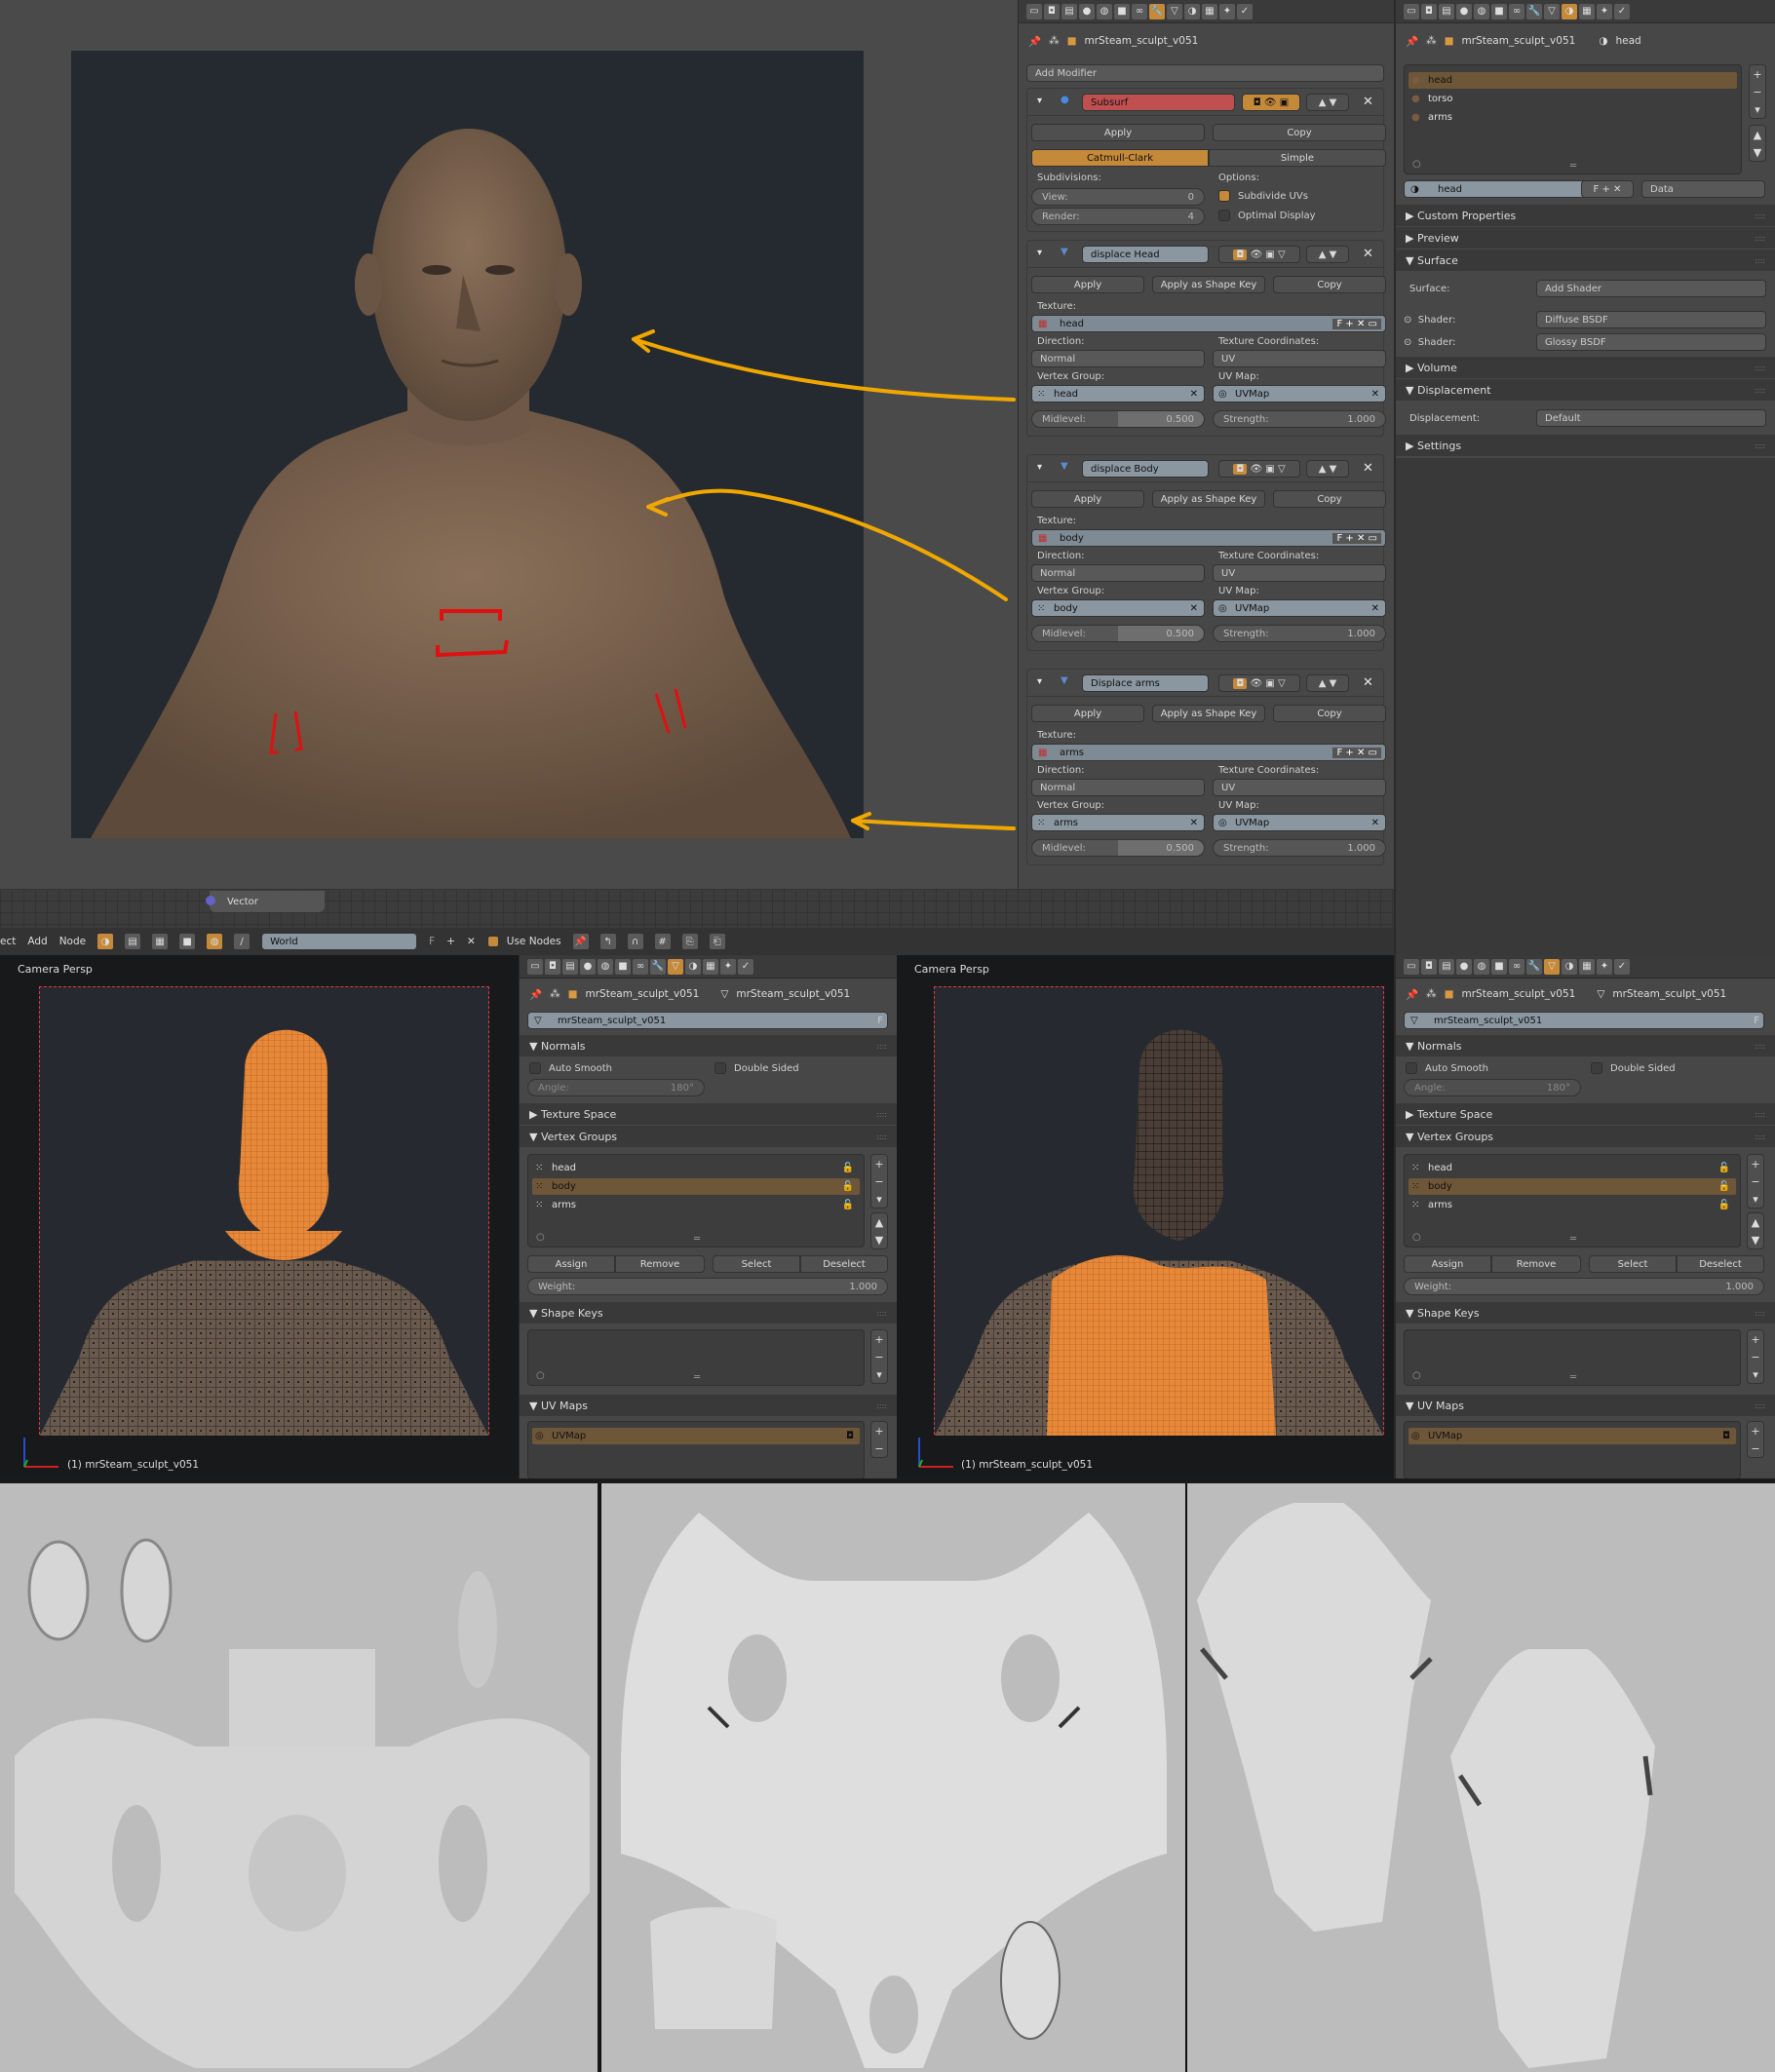 Image resolution: width=1775 pixels, height=2072 pixels. Describe the element at coordinates (1299, 394) in the screenshot. I see `uv-map-field: ◎ UVMap ✕` at that location.